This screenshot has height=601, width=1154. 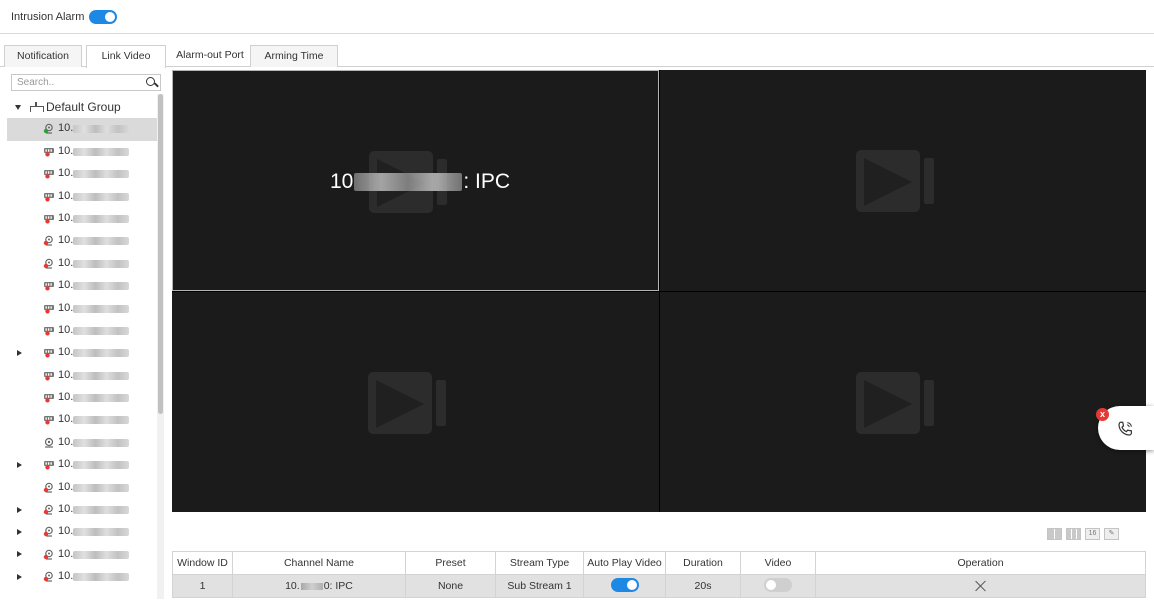 I want to click on tab-arming-time: Arming Time, so click(x=294, y=56).